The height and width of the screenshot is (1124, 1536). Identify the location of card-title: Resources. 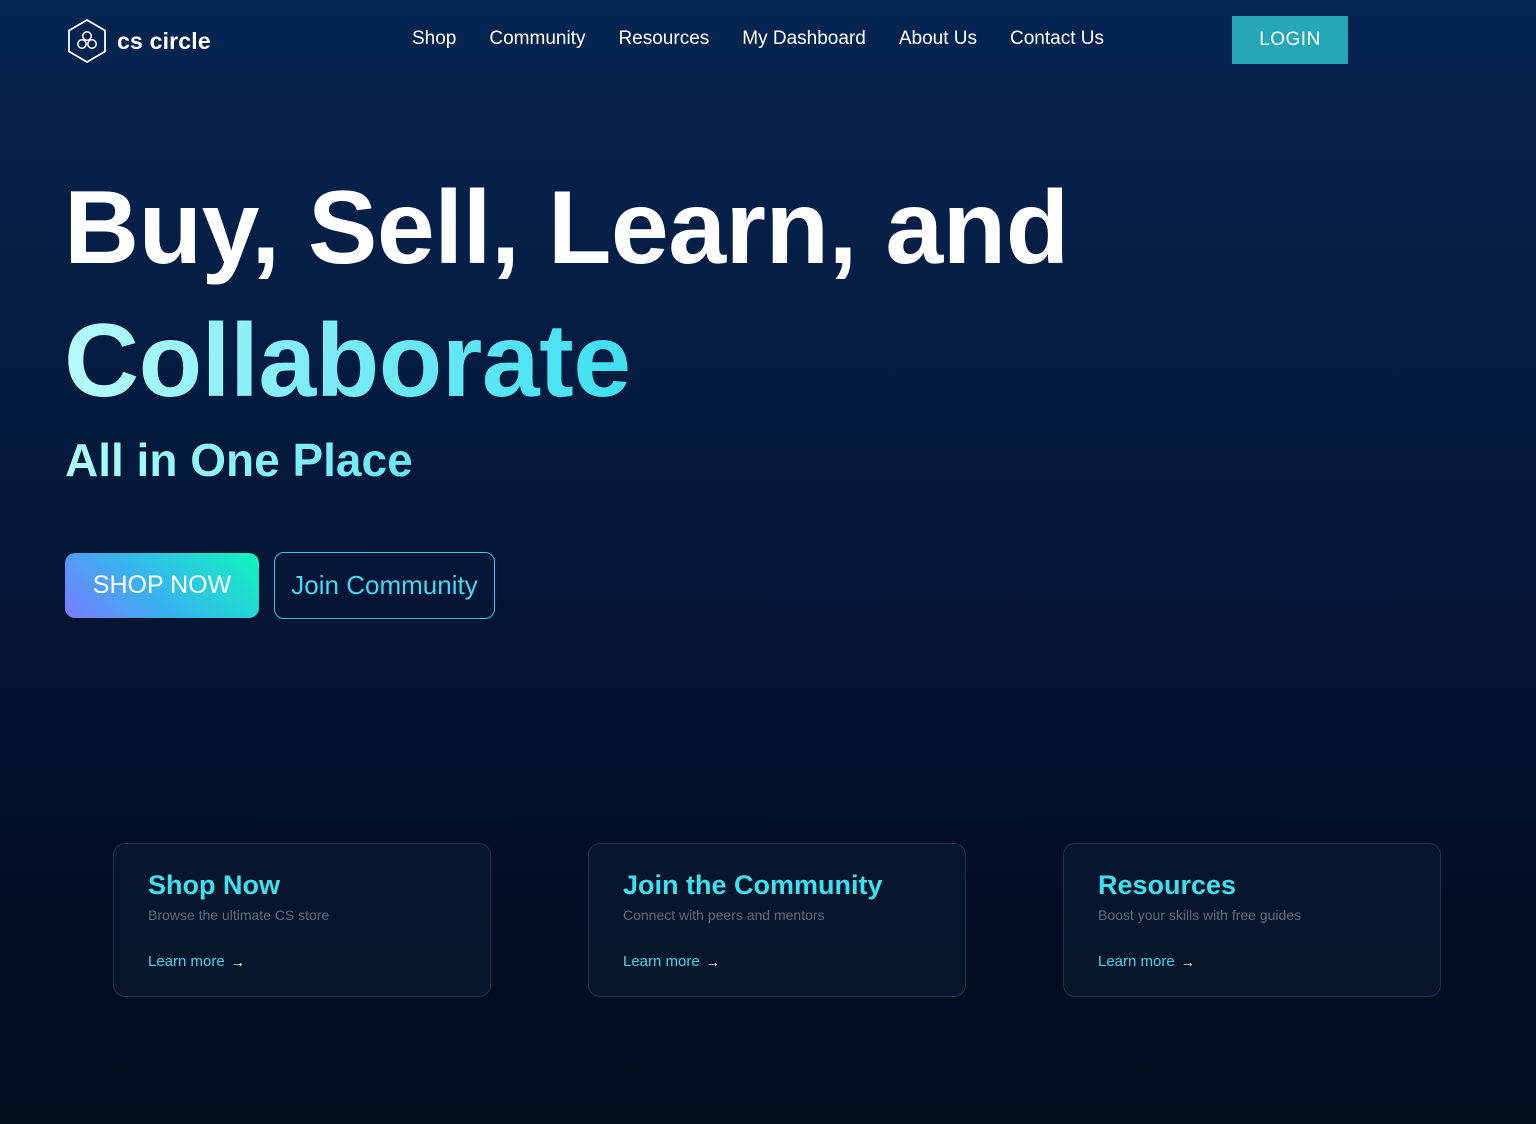
(1167, 885).